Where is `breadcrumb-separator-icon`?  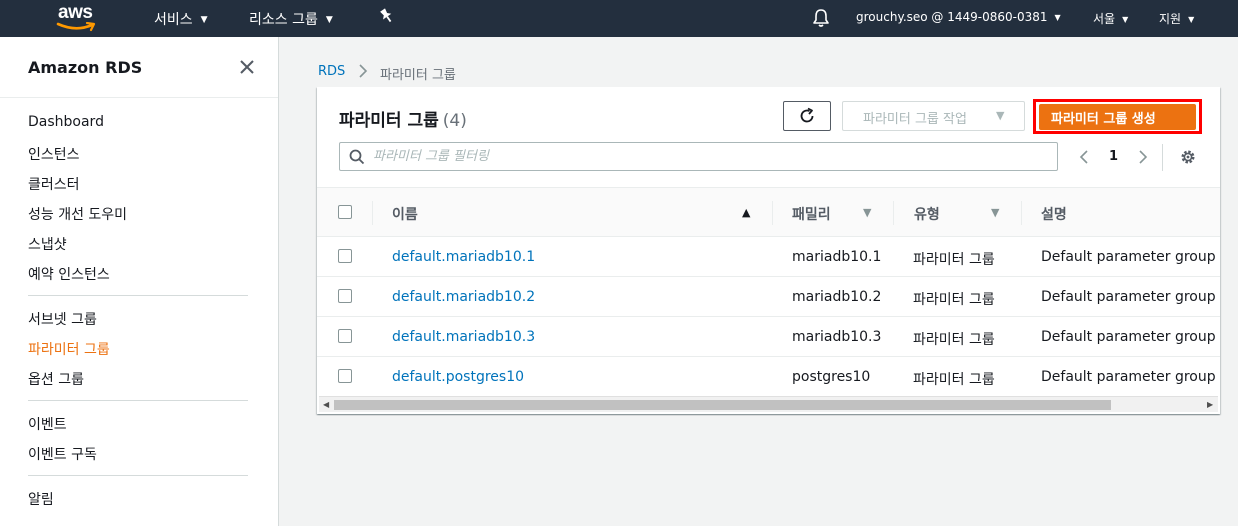
breadcrumb-separator-icon is located at coordinates (363, 73).